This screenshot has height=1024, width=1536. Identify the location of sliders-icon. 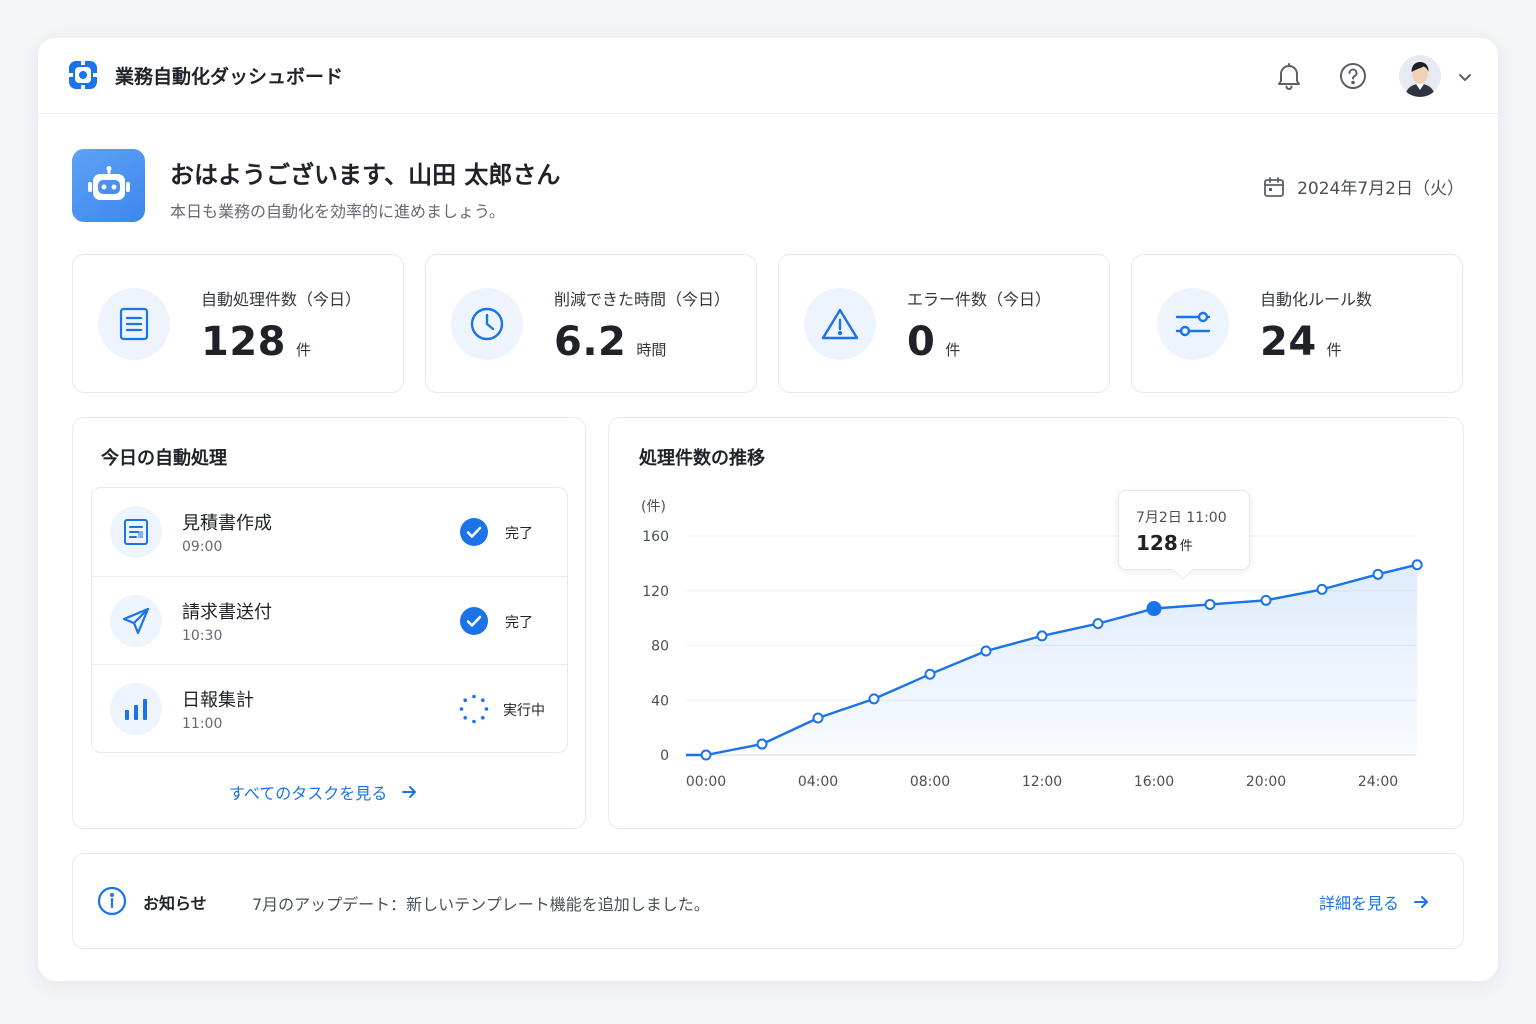
(1193, 324).